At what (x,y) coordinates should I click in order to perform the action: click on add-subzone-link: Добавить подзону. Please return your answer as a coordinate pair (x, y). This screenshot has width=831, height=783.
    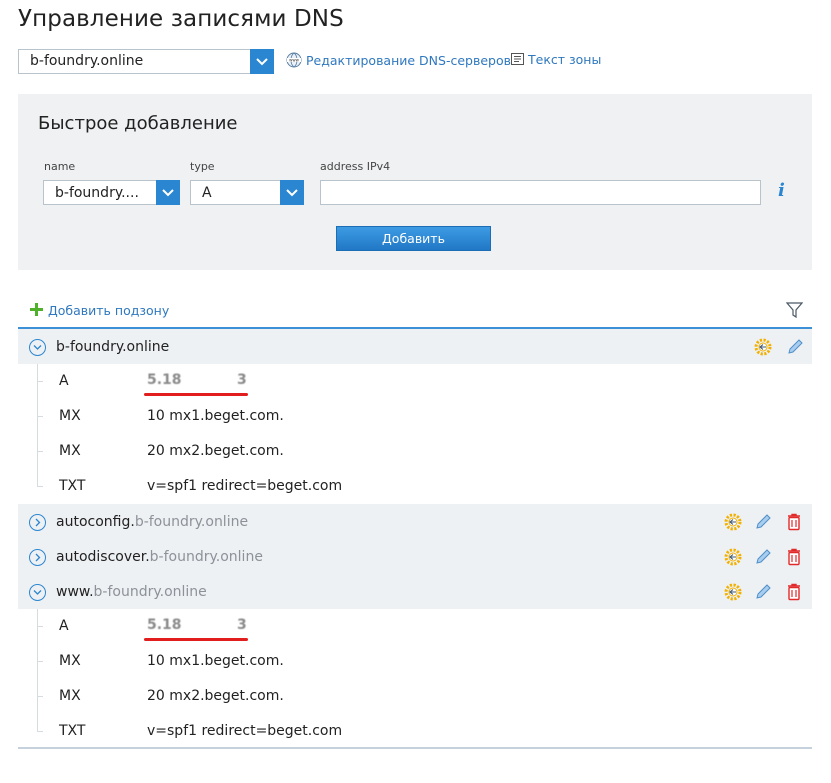
    Looking at the image, I should click on (99, 310).